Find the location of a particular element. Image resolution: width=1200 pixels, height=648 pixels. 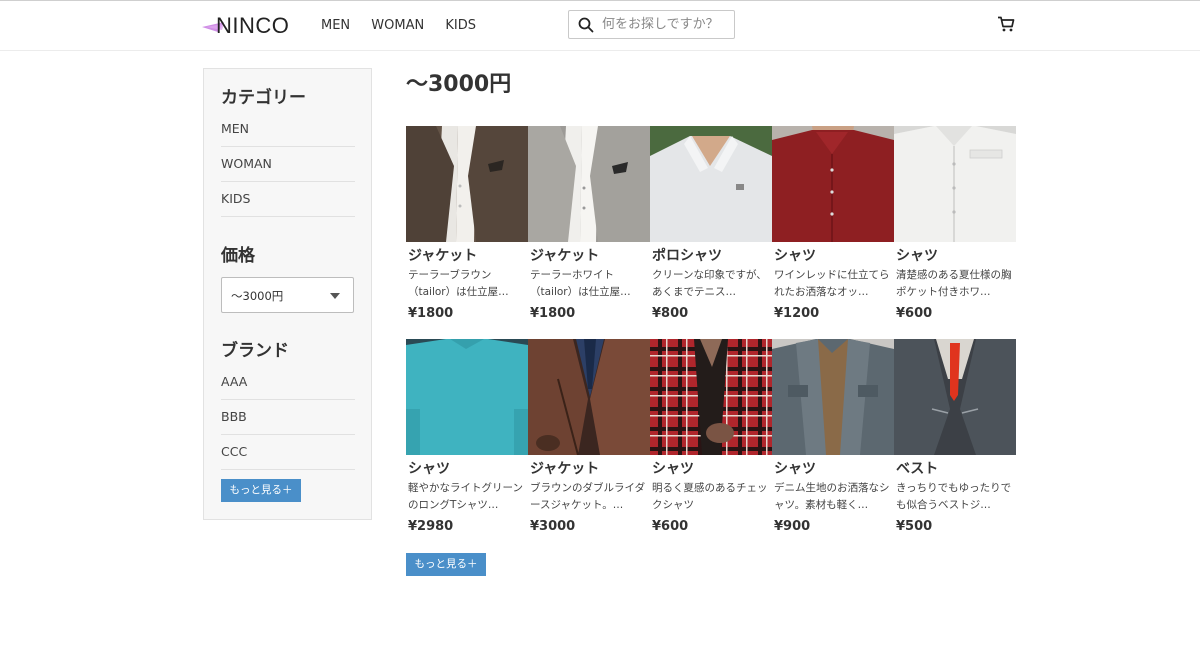

brand-more-button: もっと見る＋ is located at coordinates (261, 490).